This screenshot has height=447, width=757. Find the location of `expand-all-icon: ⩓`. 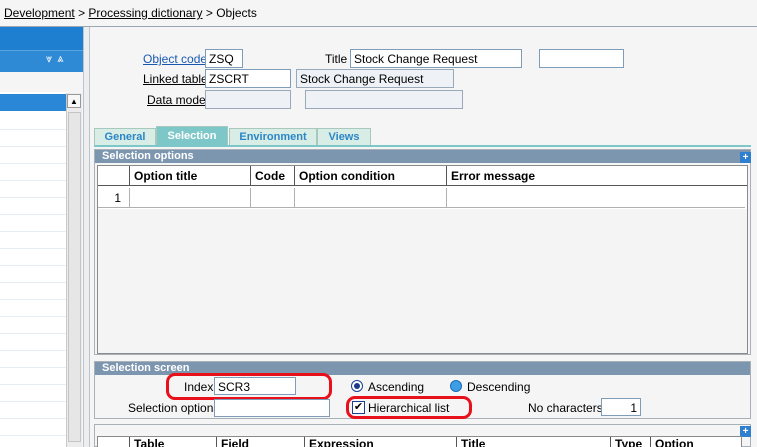

expand-all-icon: ⩓ is located at coordinates (60, 59).